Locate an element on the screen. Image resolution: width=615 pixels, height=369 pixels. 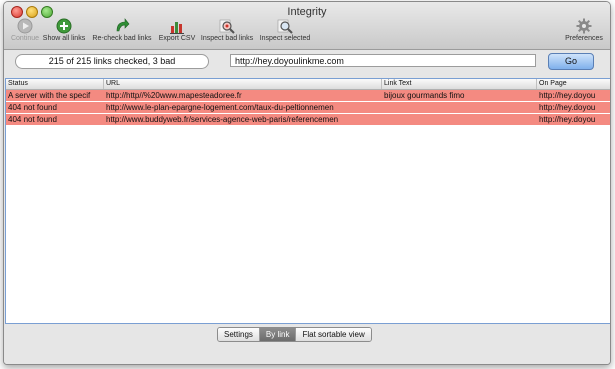
column-header-status: Status is located at coordinates (55, 84).